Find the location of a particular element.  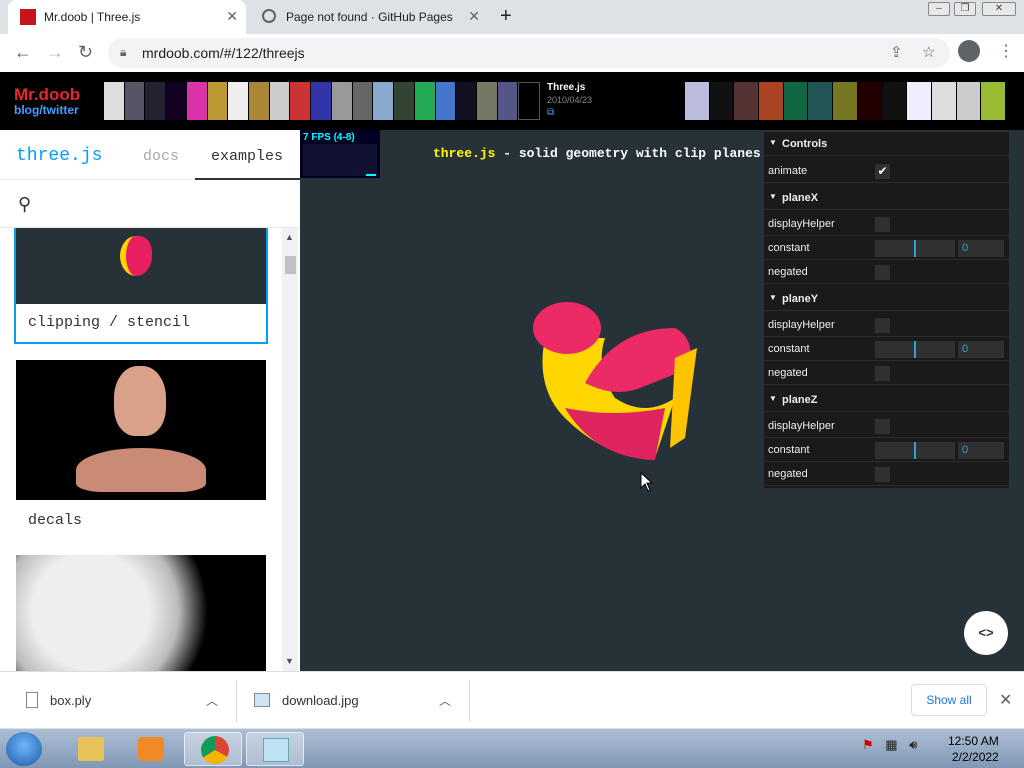

bookmark-star-icon: ☆ is located at coordinates (928, 52).